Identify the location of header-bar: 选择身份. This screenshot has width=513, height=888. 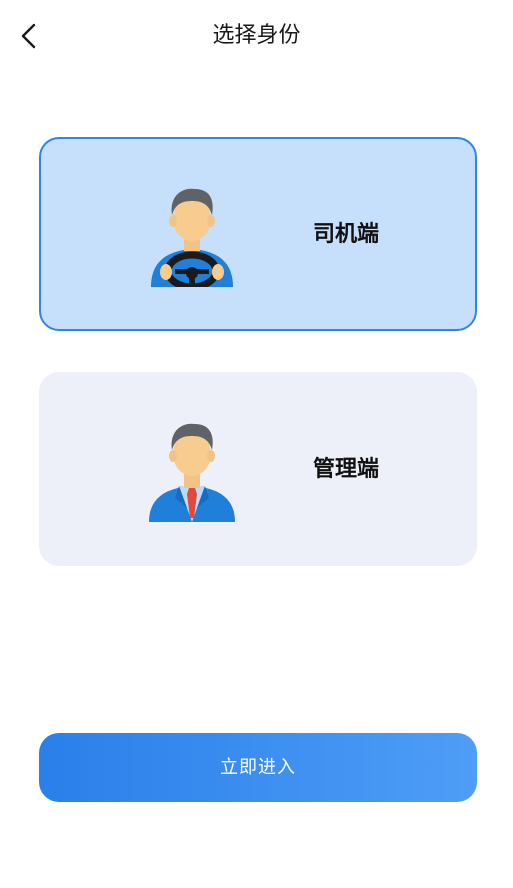
(256, 36).